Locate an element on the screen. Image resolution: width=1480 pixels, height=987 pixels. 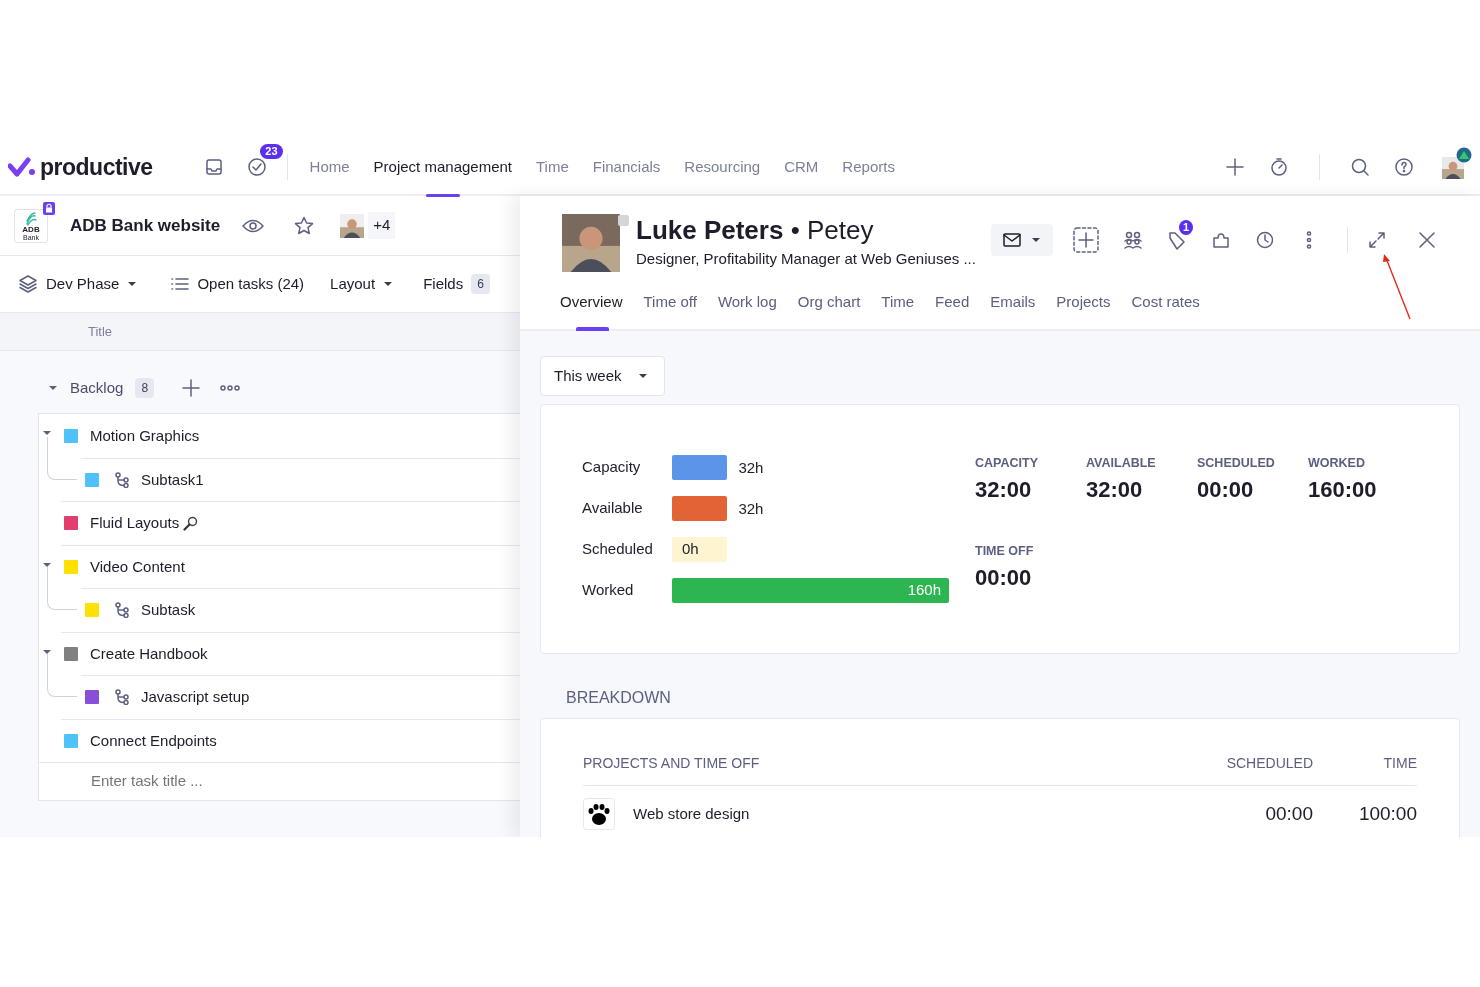
tab: Org chart is located at coordinates (829, 310).